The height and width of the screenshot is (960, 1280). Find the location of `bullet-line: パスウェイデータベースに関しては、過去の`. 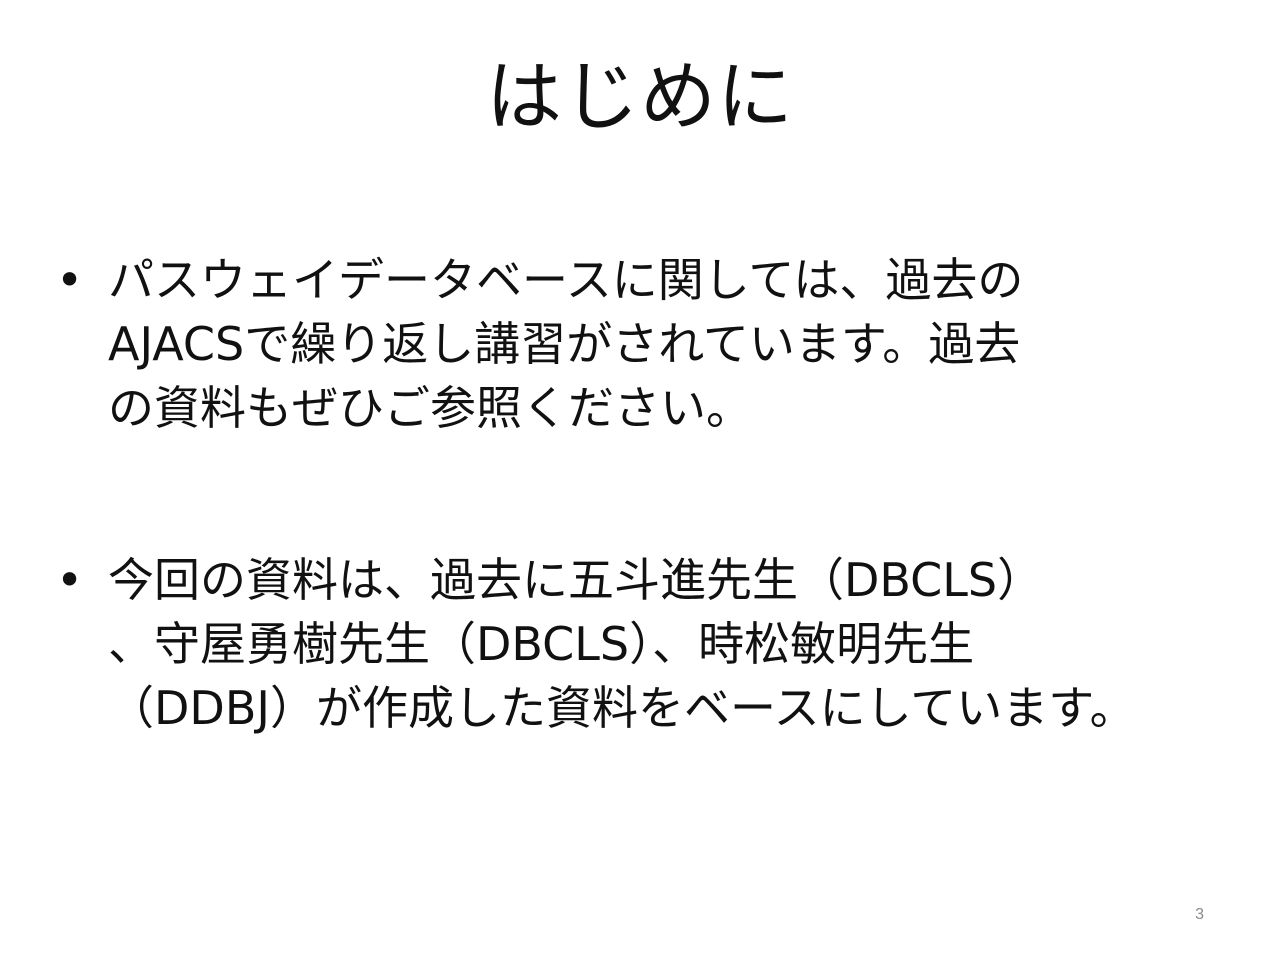

bullet-line: パスウェイデータベースに関しては、過去の is located at coordinates (566, 280).